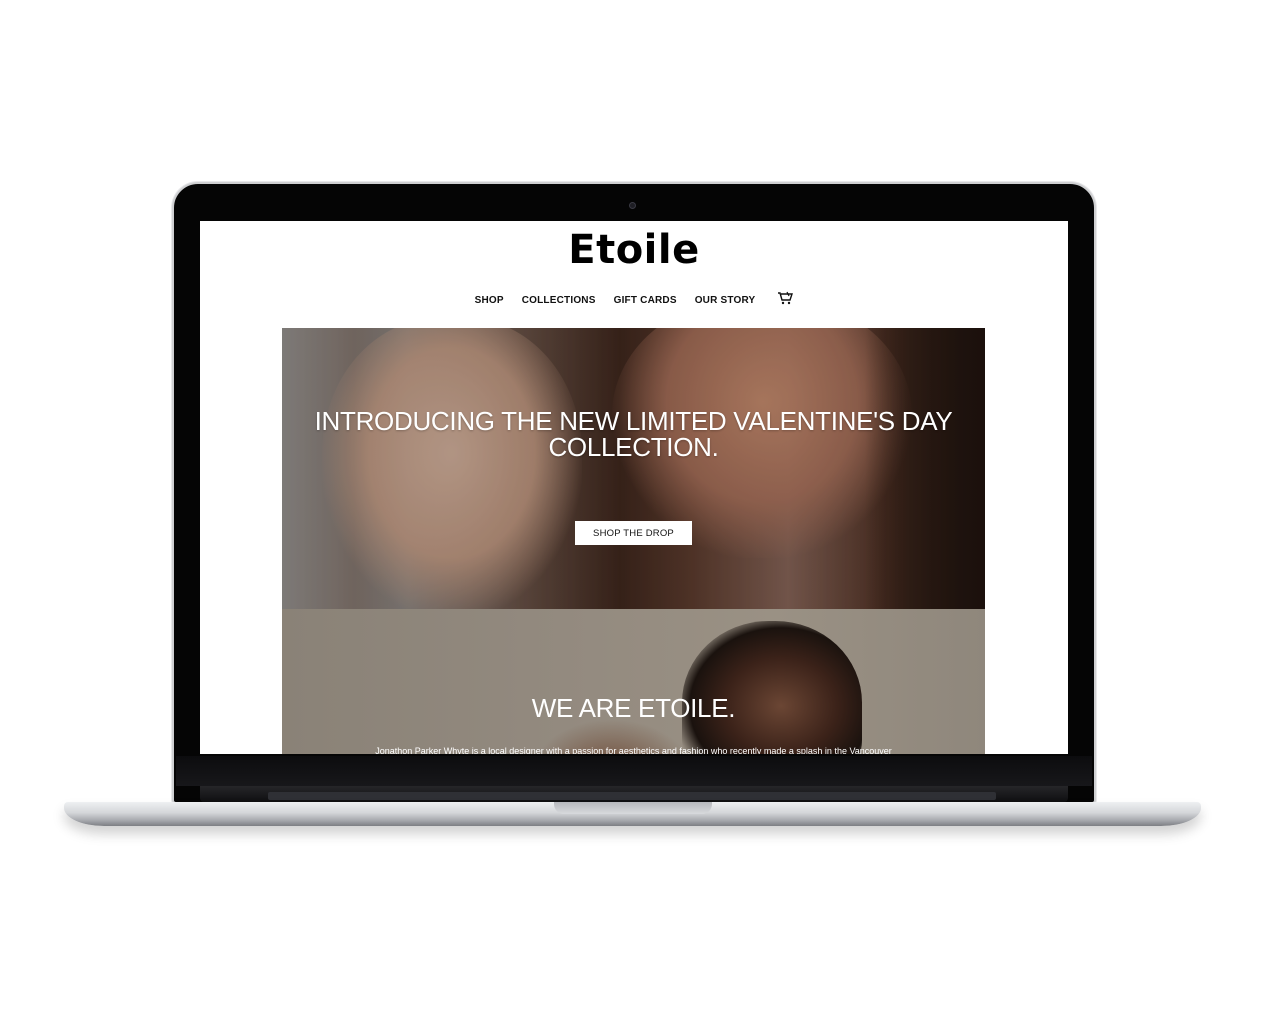  I want to click on laptop-base-notch, so click(633, 808).